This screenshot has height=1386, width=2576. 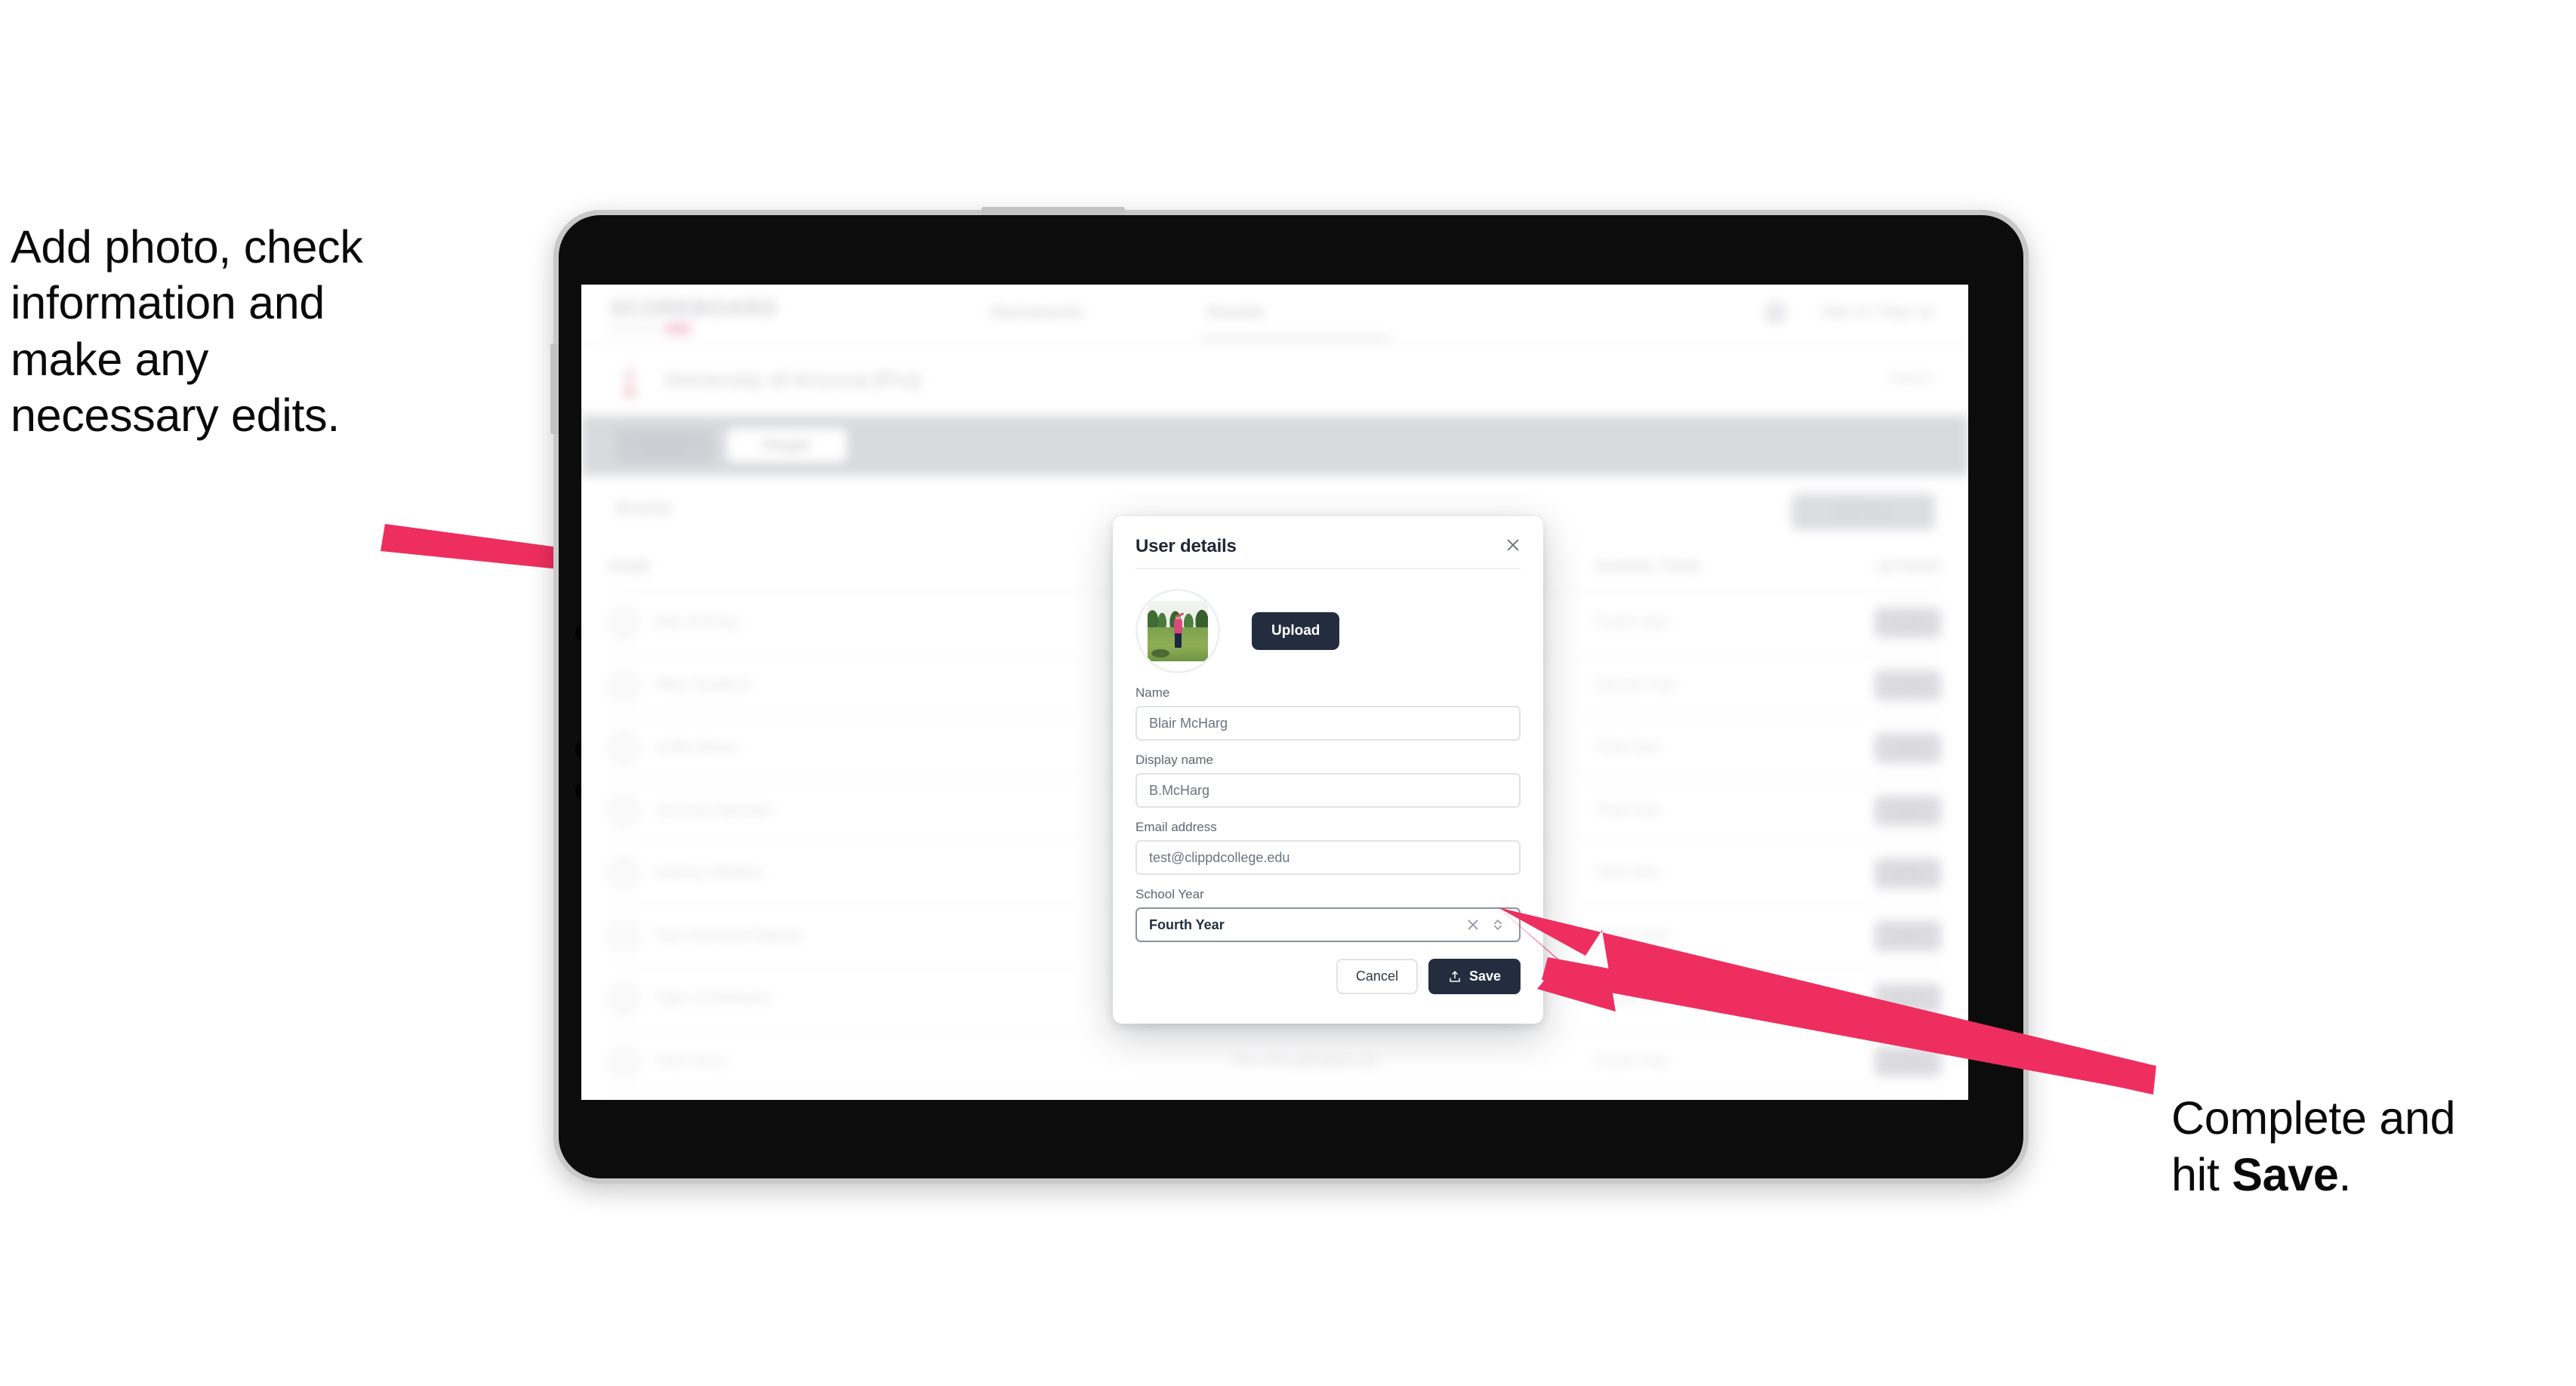 What do you see at coordinates (1513, 545) in the screenshot?
I see `close-icon` at bounding box center [1513, 545].